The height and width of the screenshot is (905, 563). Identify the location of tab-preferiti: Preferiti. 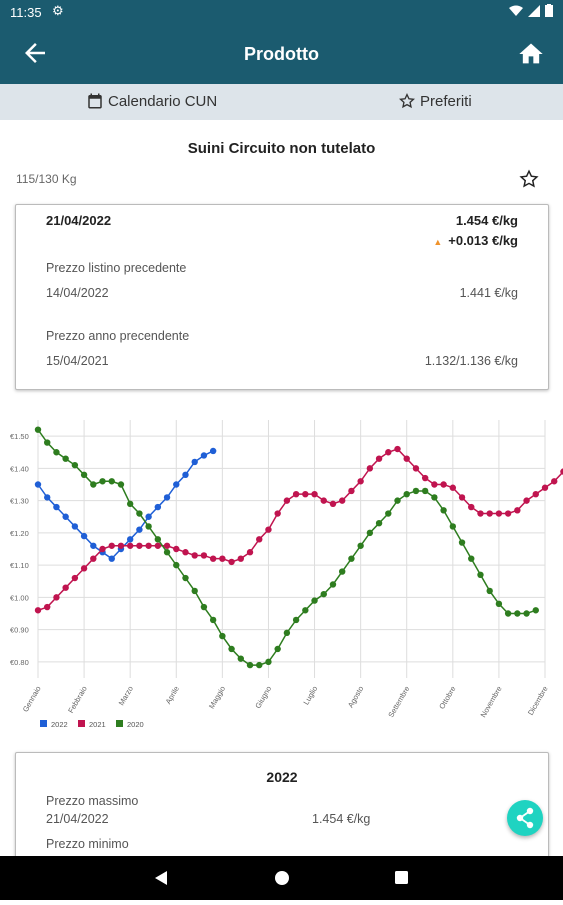
(435, 101).